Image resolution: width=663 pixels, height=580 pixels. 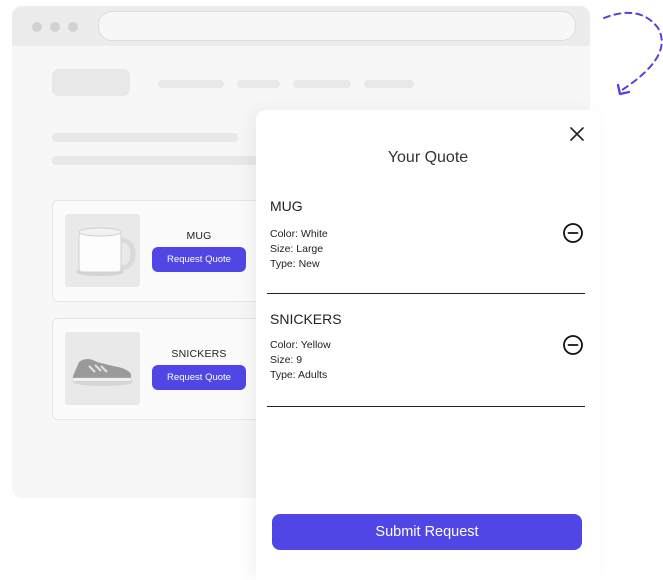 What do you see at coordinates (91, 82) in the screenshot?
I see `logo-placeholder` at bounding box center [91, 82].